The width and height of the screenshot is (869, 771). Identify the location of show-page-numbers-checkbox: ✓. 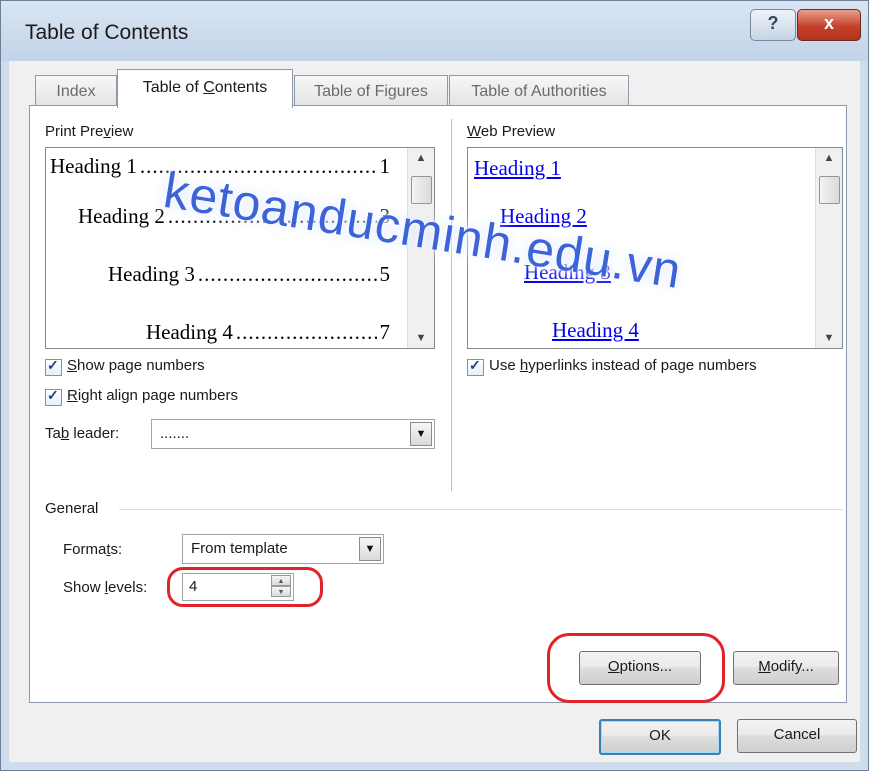
(53, 366).